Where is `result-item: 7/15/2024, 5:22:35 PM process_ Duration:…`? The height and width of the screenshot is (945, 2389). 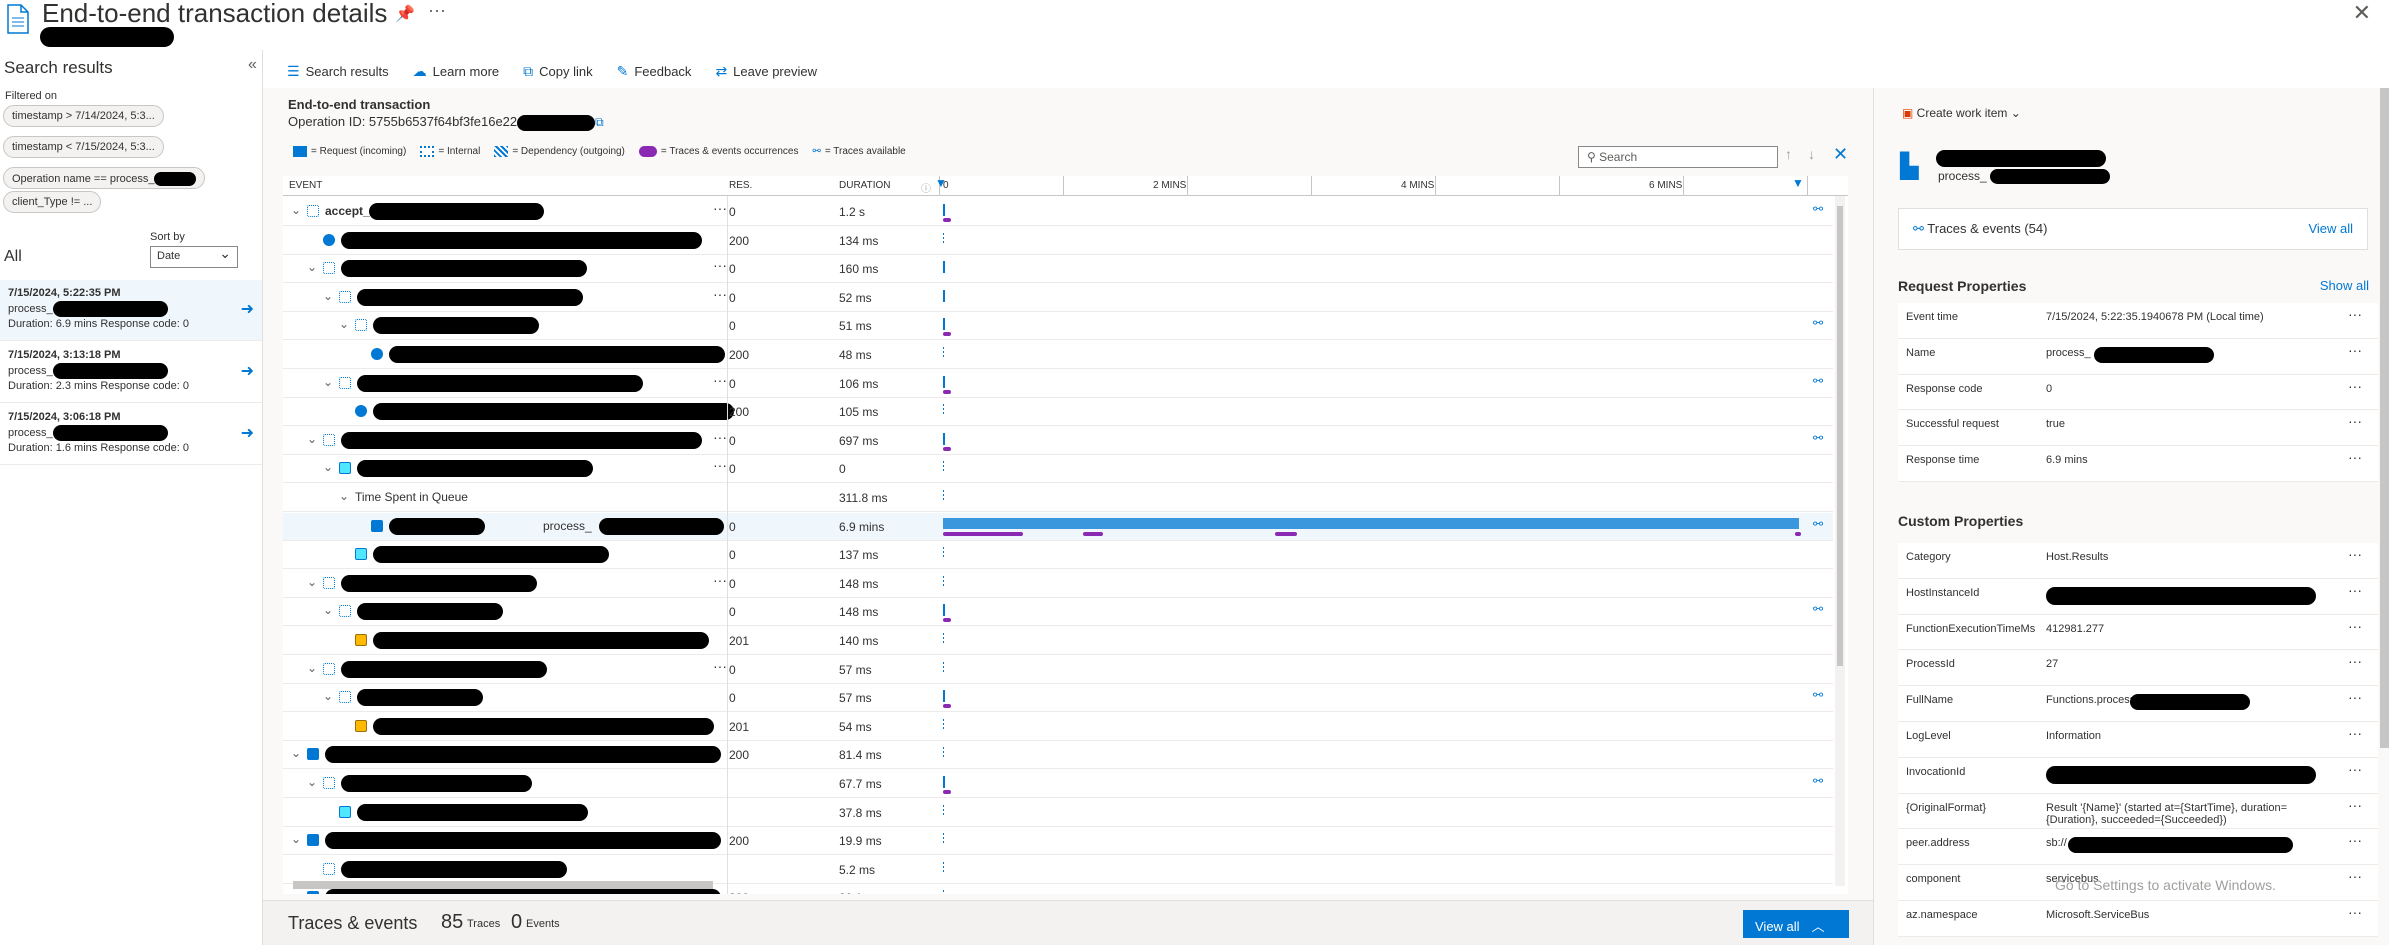
result-item: 7/15/2024, 5:22:35 PM process_ Duration:… is located at coordinates (131, 310).